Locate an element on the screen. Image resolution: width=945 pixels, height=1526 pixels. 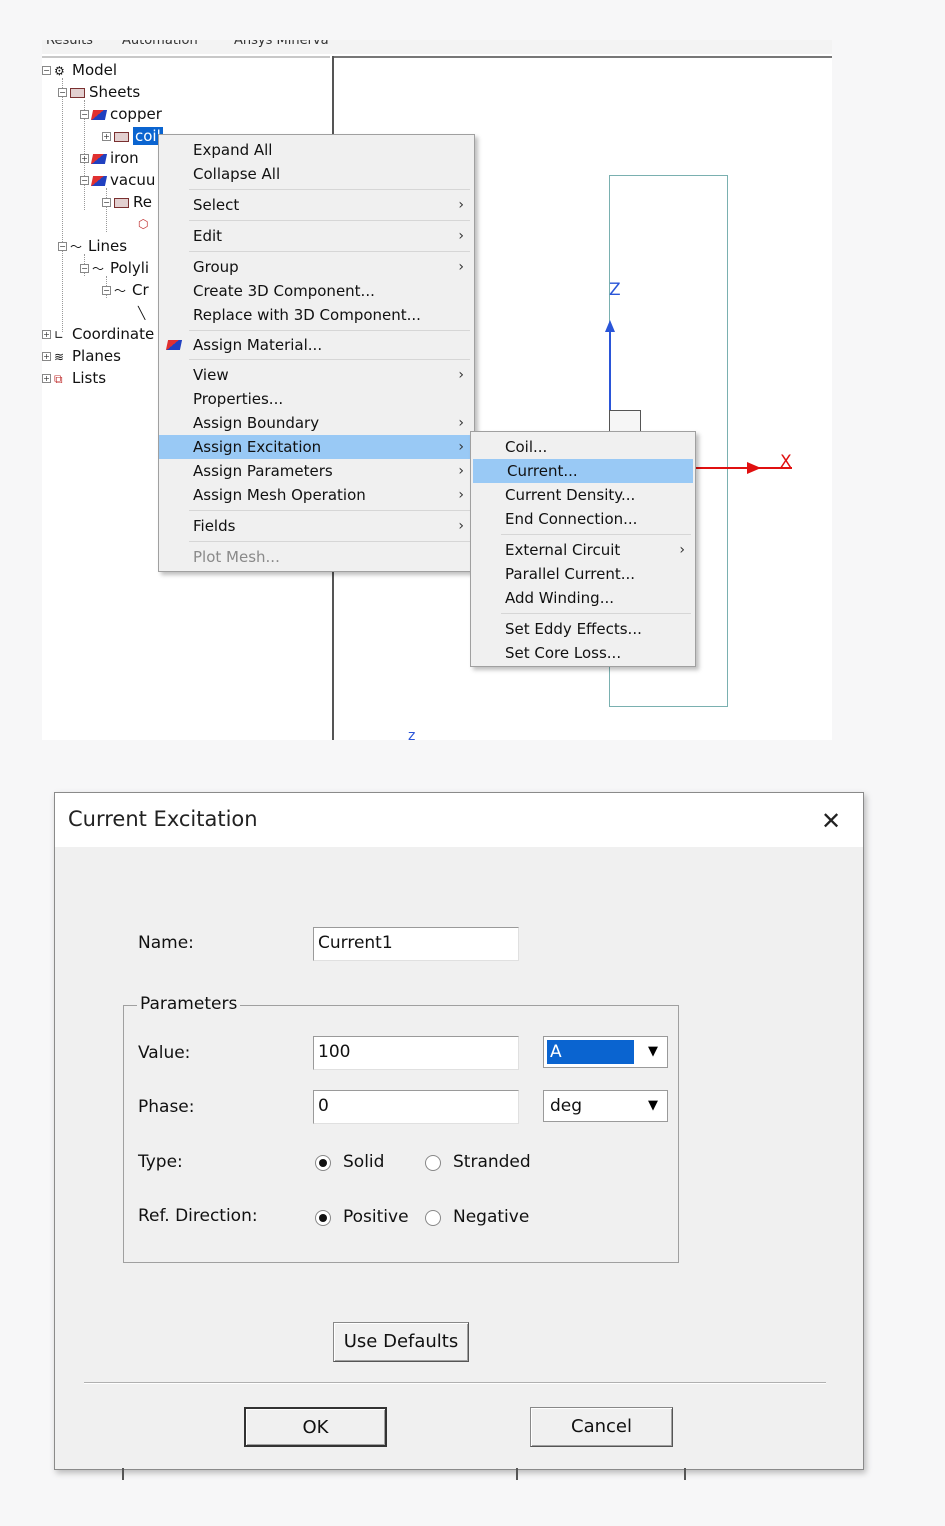
menu-item-label: Group is located at coordinates (216, 267).